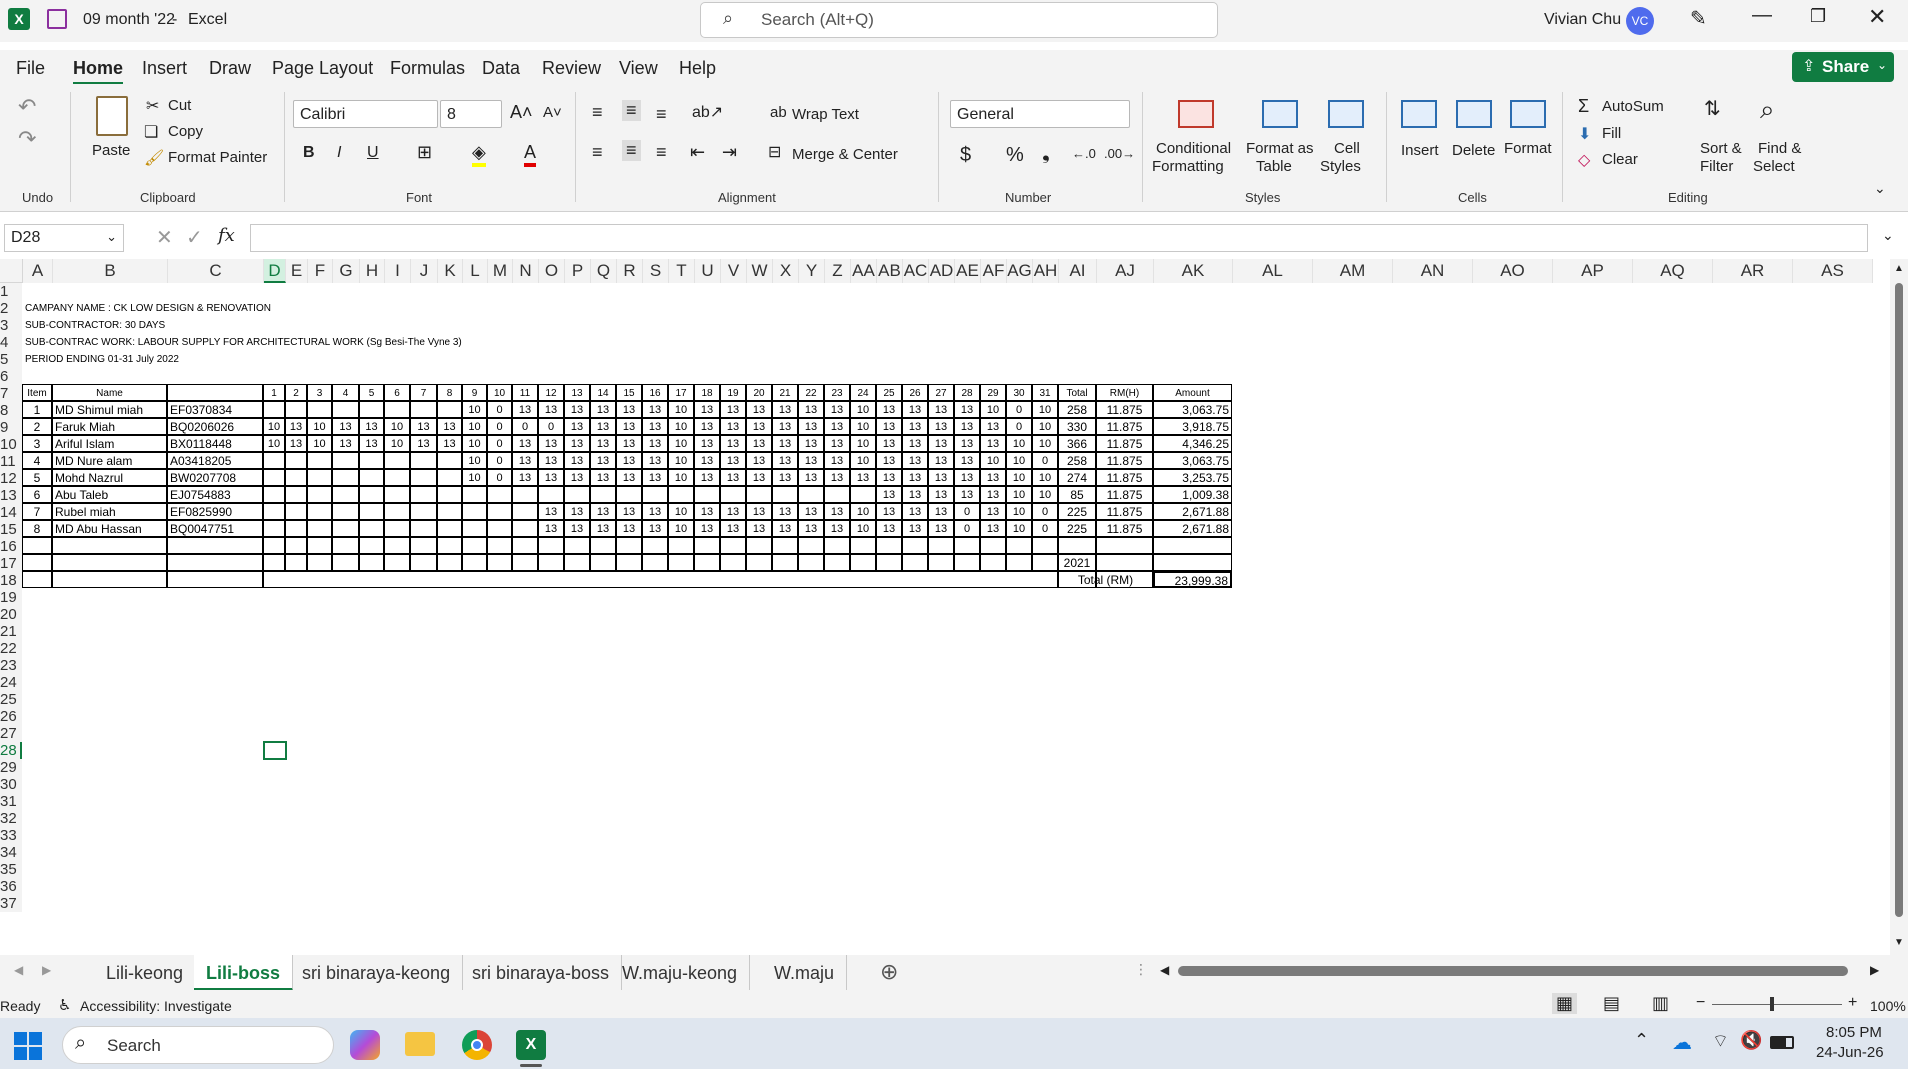 This screenshot has height=1069, width=1908. Describe the element at coordinates (226, 235) in the screenshot. I see `function-icon: fx` at that location.